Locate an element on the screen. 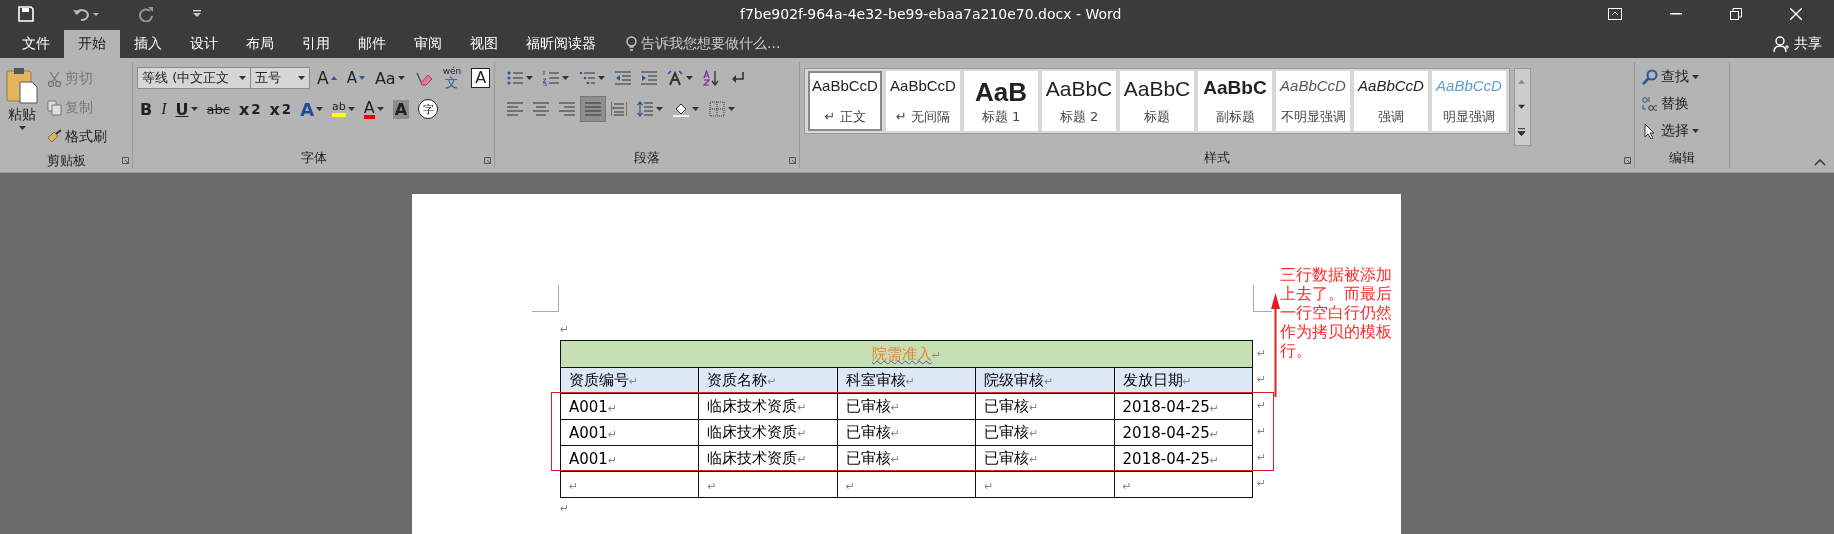 The height and width of the screenshot is (534, 1834). save-icon is located at coordinates (26, 14).